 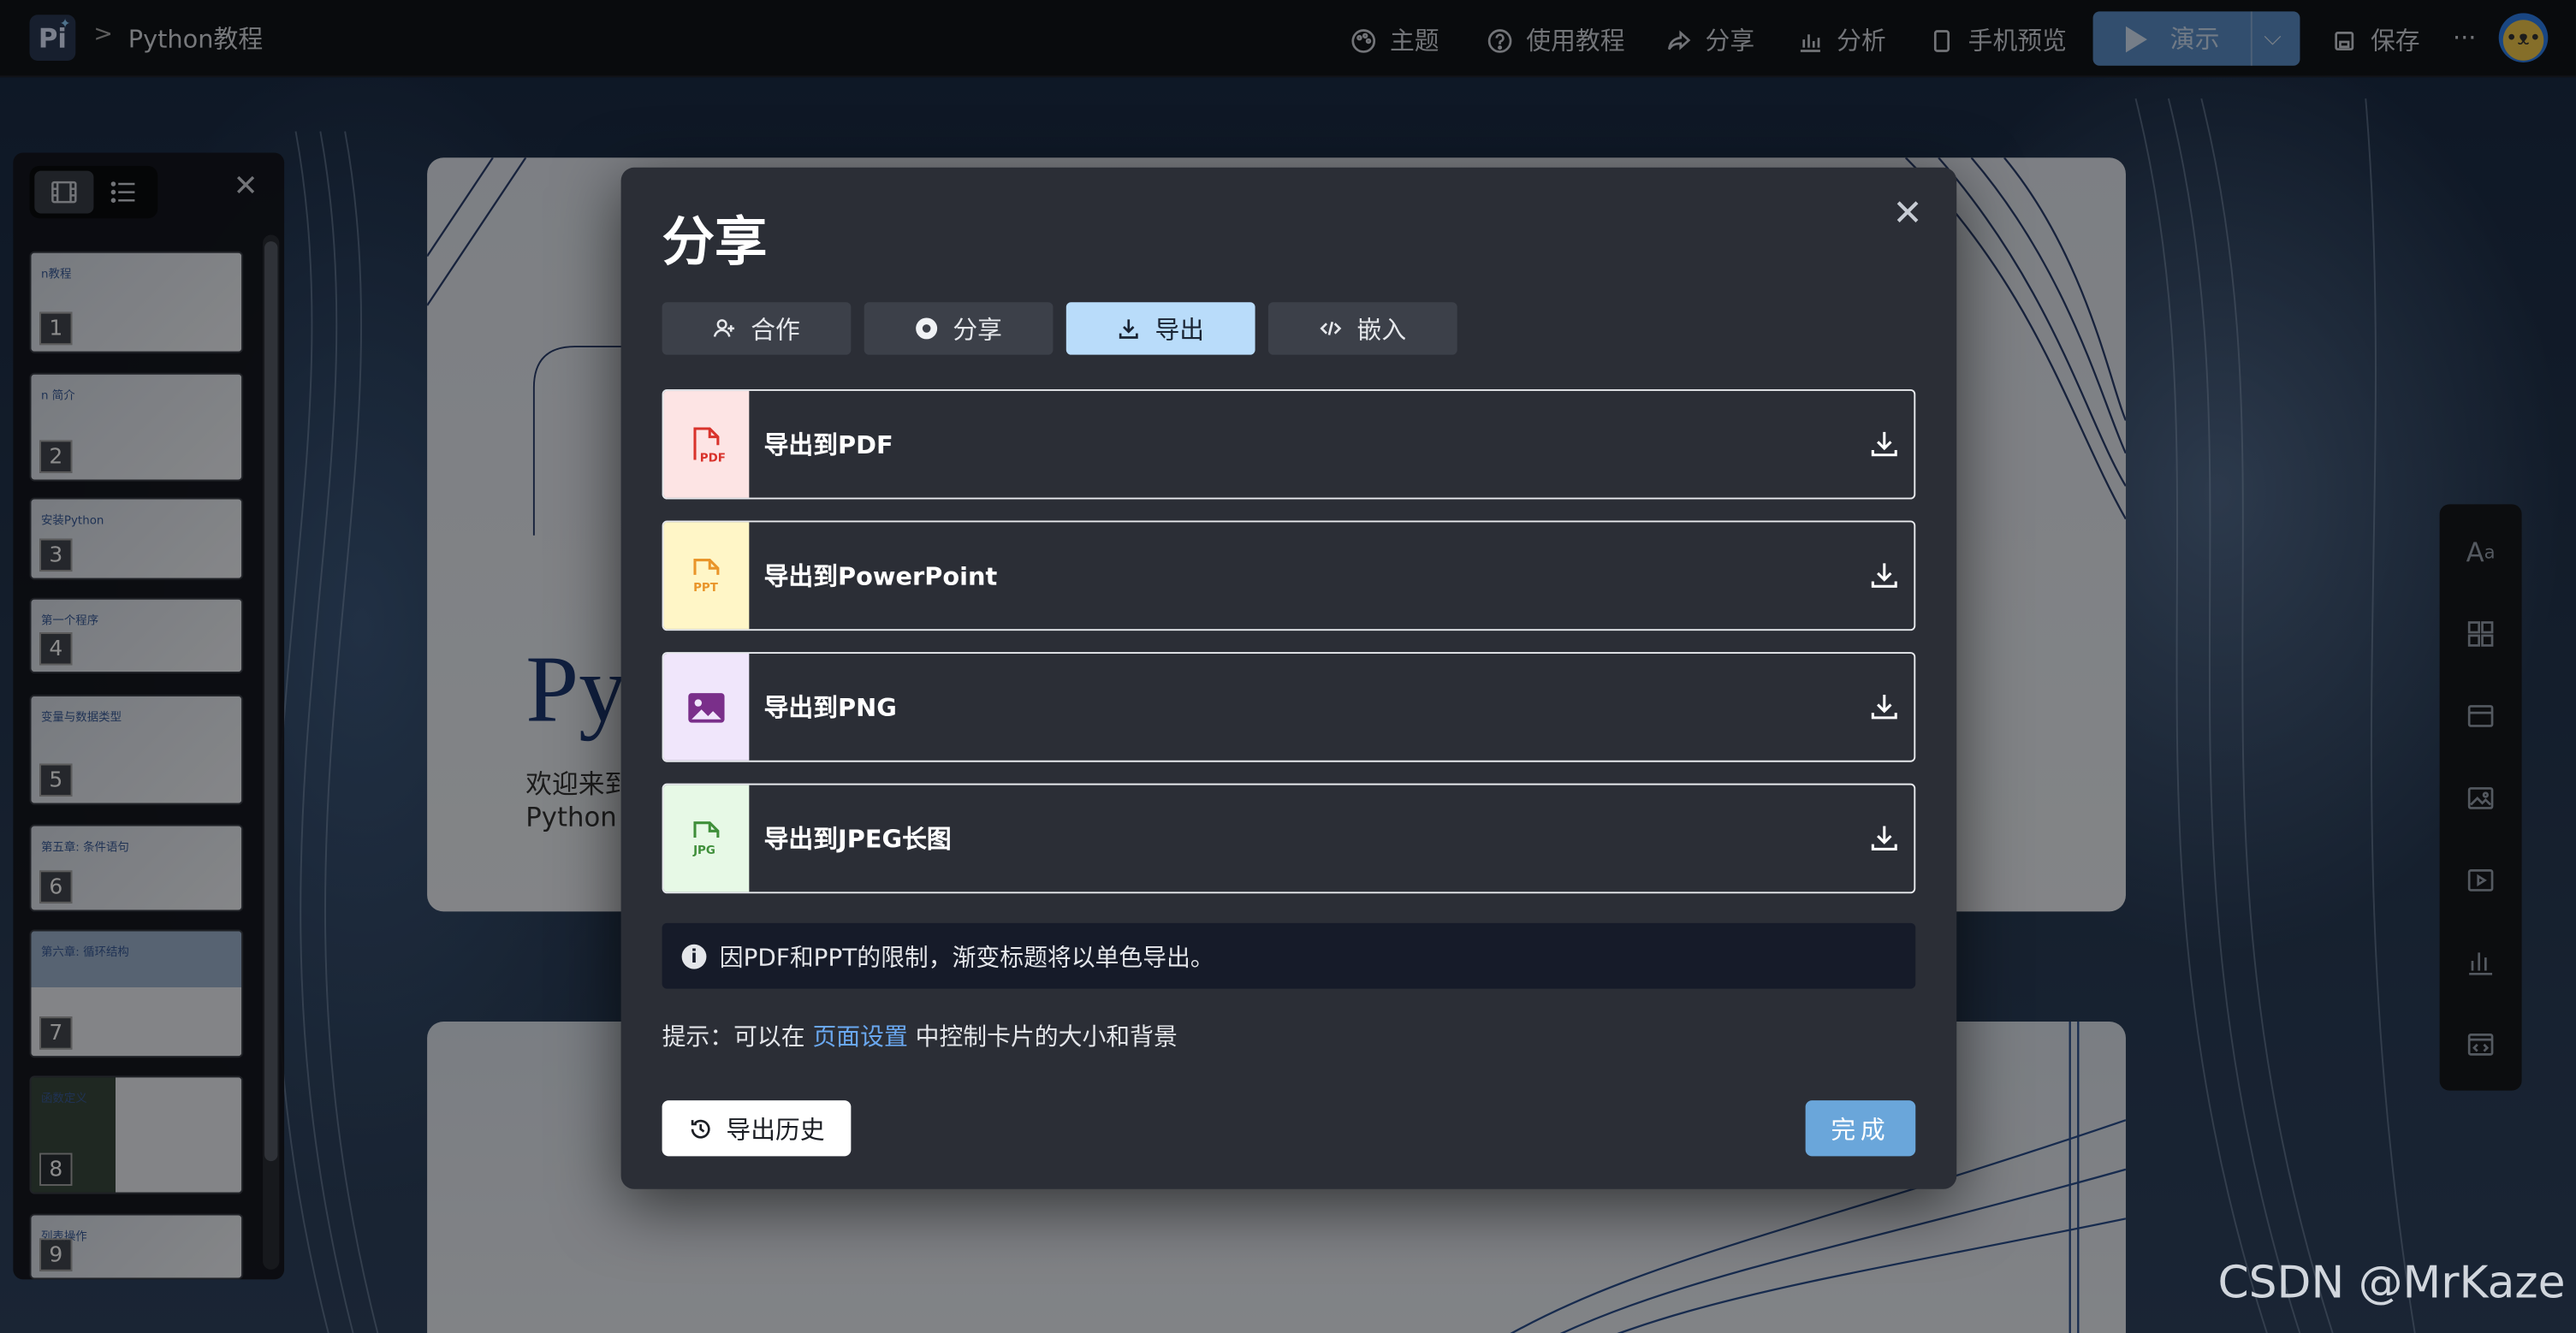 I want to click on export-png-label: 导出到PNG, so click(x=830, y=708).